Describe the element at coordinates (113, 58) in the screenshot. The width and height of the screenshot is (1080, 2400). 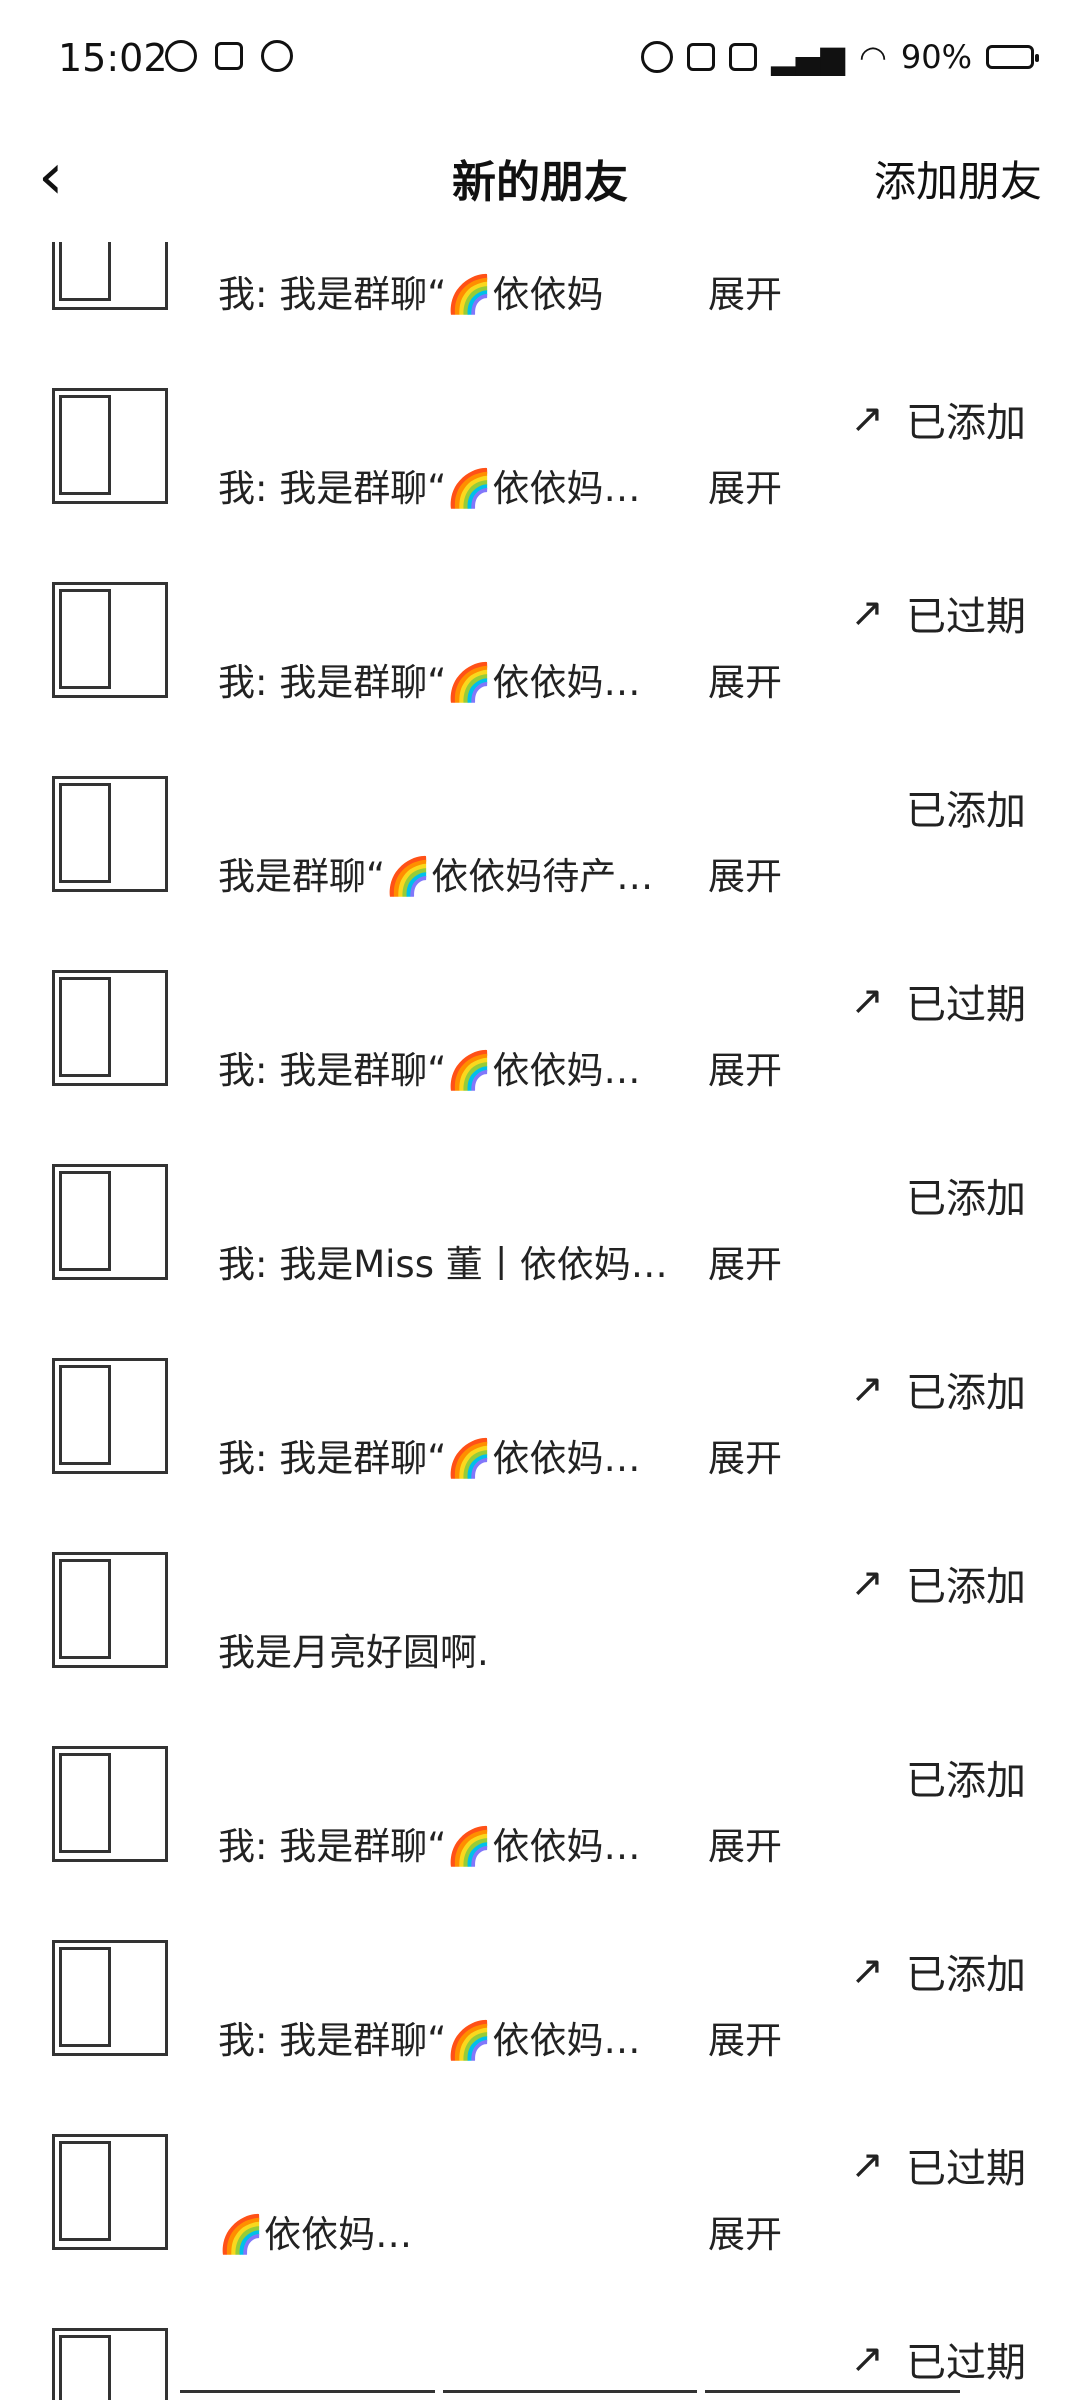
I see `status-time: 15:02` at that location.